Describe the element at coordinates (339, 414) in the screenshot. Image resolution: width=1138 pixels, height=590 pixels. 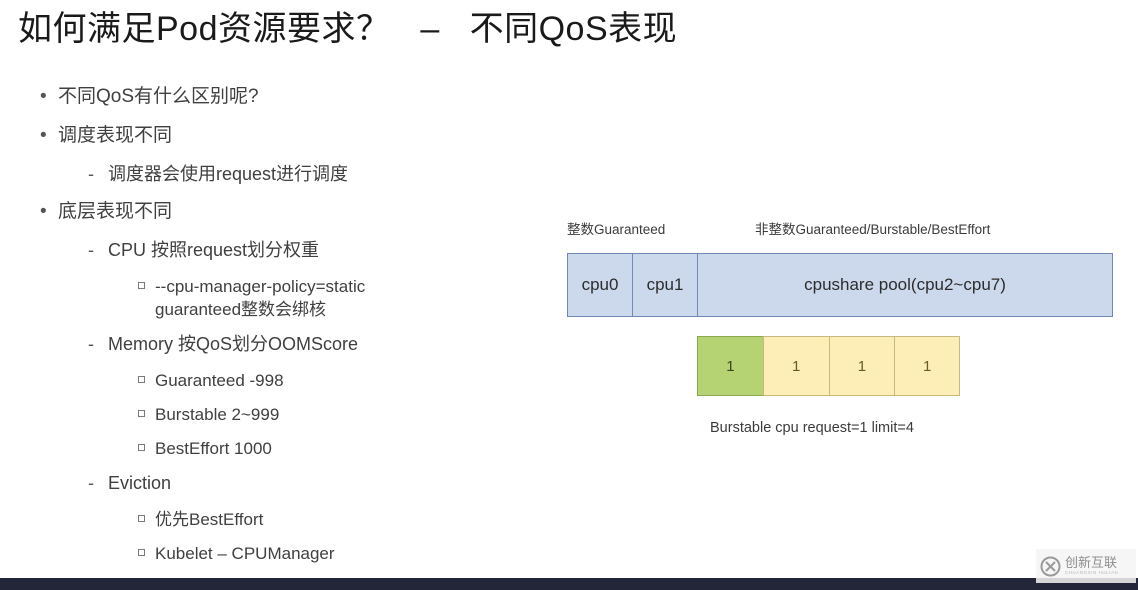
I see `list-item: Burstable 2~999` at that location.